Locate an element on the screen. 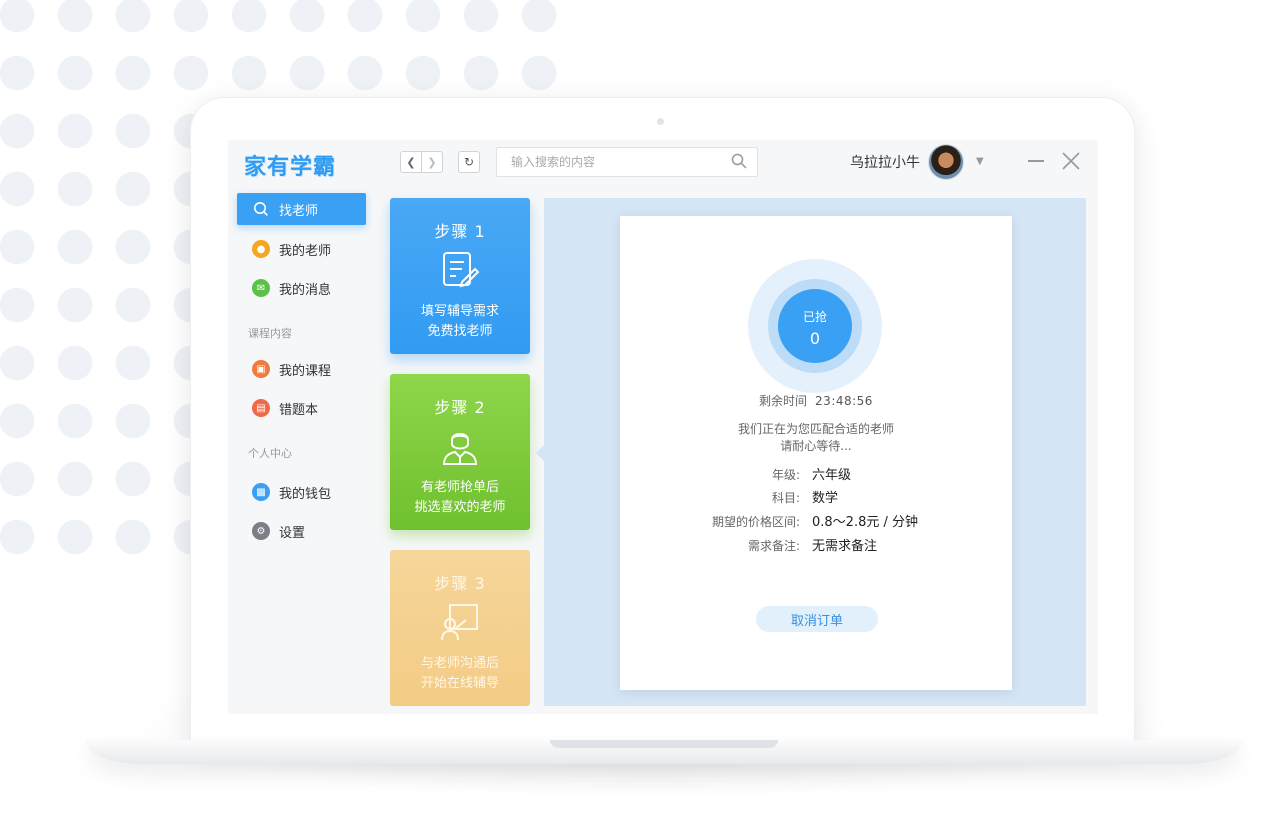 The image size is (1286, 840). laptop-base is located at coordinates (664, 752).